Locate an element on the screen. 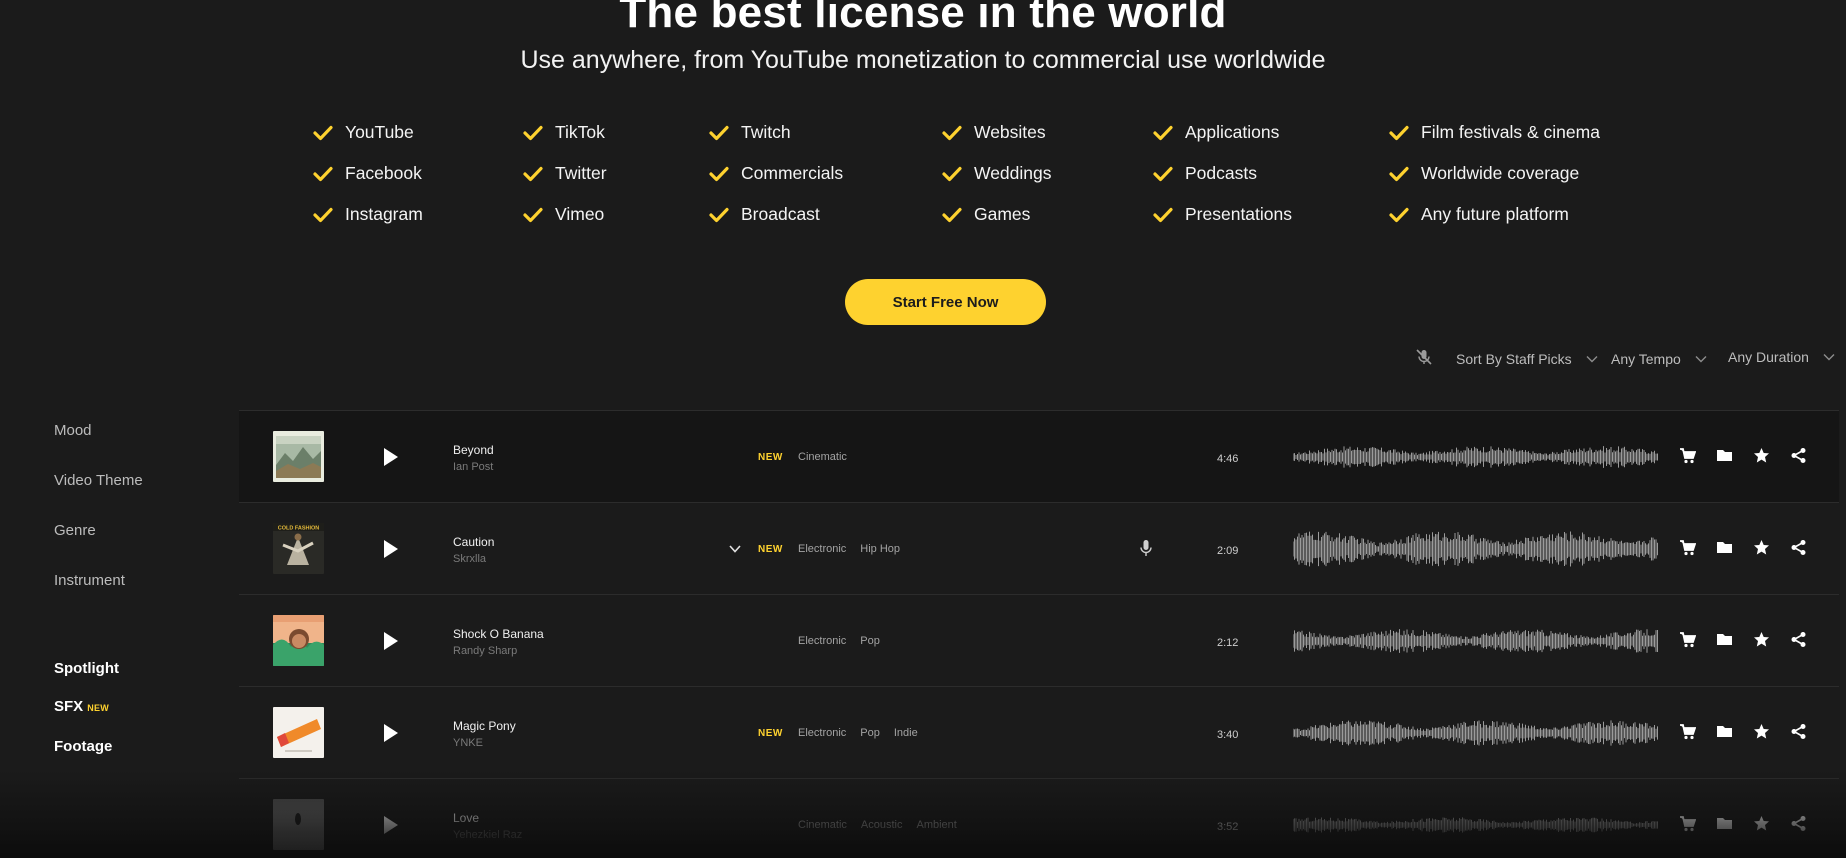 This screenshot has width=1846, height=858. track-artist: Ian Post is located at coordinates (473, 467).